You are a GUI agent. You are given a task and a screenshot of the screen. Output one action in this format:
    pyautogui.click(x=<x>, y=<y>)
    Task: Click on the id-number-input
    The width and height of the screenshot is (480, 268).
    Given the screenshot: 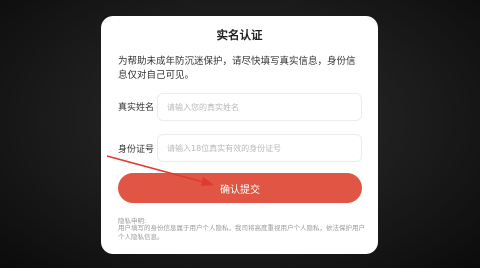 What is the action you would take?
    pyautogui.click(x=259, y=148)
    